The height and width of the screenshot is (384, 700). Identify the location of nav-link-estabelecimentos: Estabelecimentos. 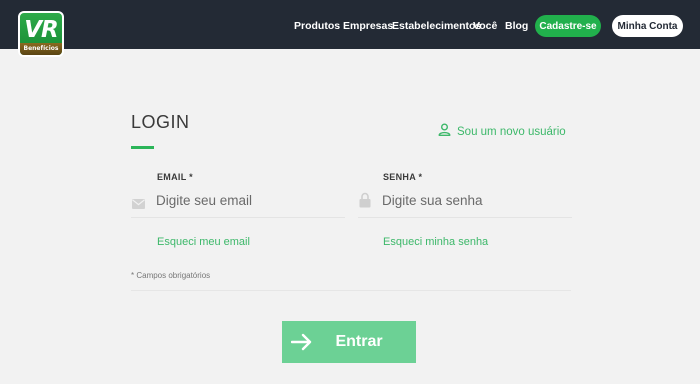
(436, 26).